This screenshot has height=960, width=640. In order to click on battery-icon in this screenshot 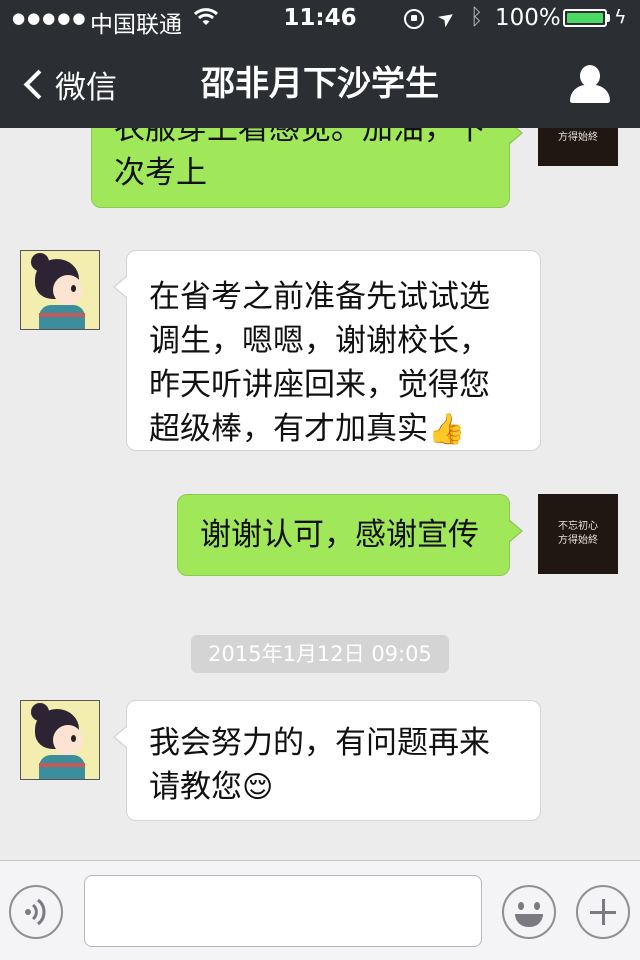, I will do `click(585, 18)`.